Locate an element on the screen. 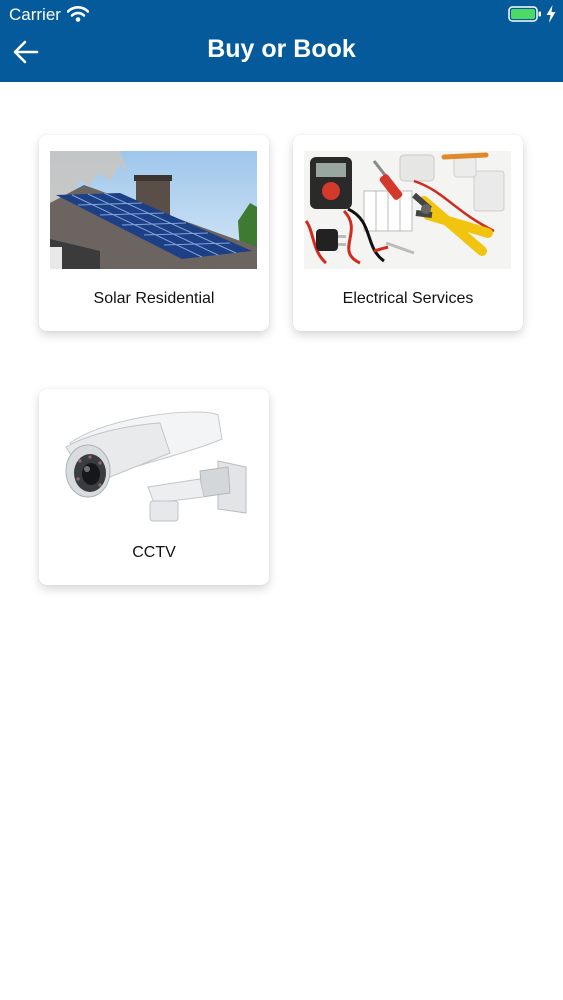 The image size is (563, 1000). category-card-cctv: CCTV is located at coordinates (154, 487).